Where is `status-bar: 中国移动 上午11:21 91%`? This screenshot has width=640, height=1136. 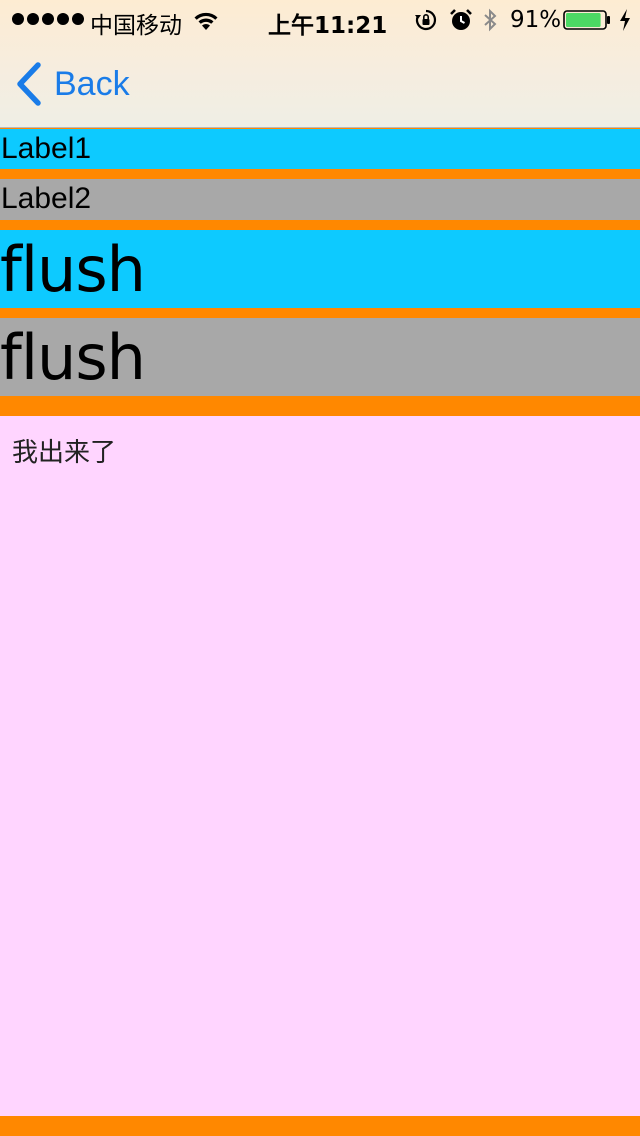
status-bar: 中国移动 上午11:21 91% is located at coordinates (320, 20).